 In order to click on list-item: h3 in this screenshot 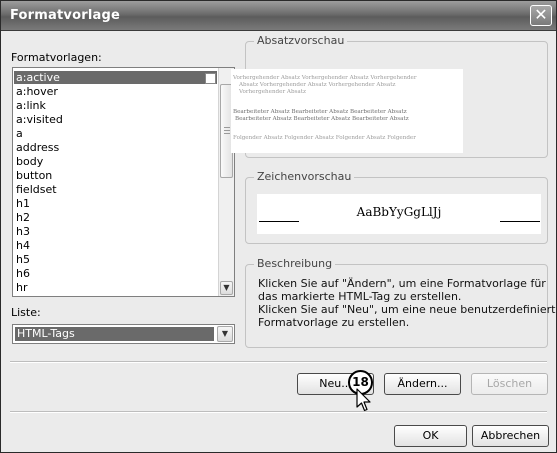, I will do `click(23, 231)`.